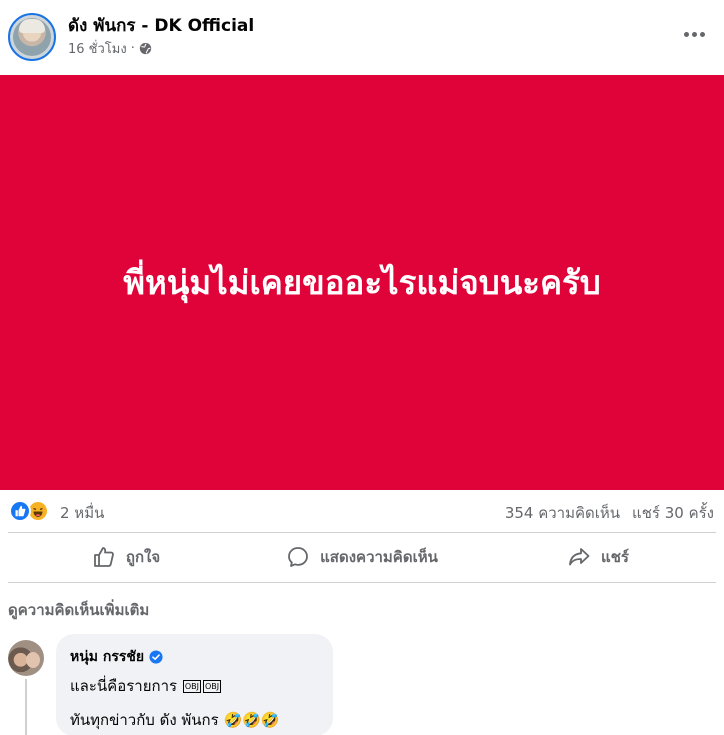 The image size is (724, 735). What do you see at coordinates (143, 557) in the screenshot?
I see `like-label: ถูกใจ` at bounding box center [143, 557].